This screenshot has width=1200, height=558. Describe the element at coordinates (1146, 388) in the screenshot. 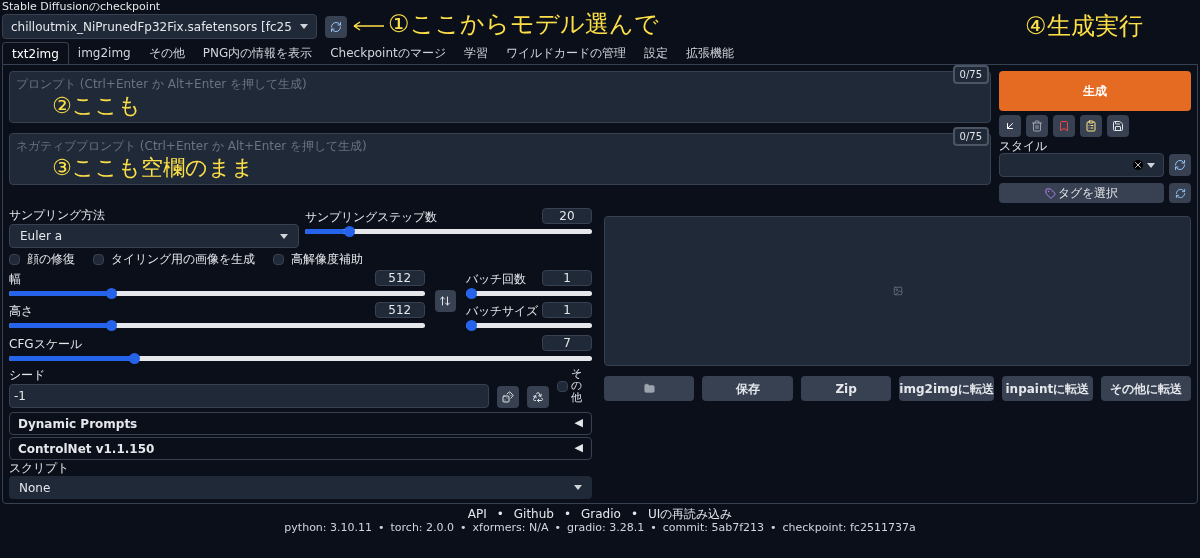

I see `send-button: その他に転送` at that location.